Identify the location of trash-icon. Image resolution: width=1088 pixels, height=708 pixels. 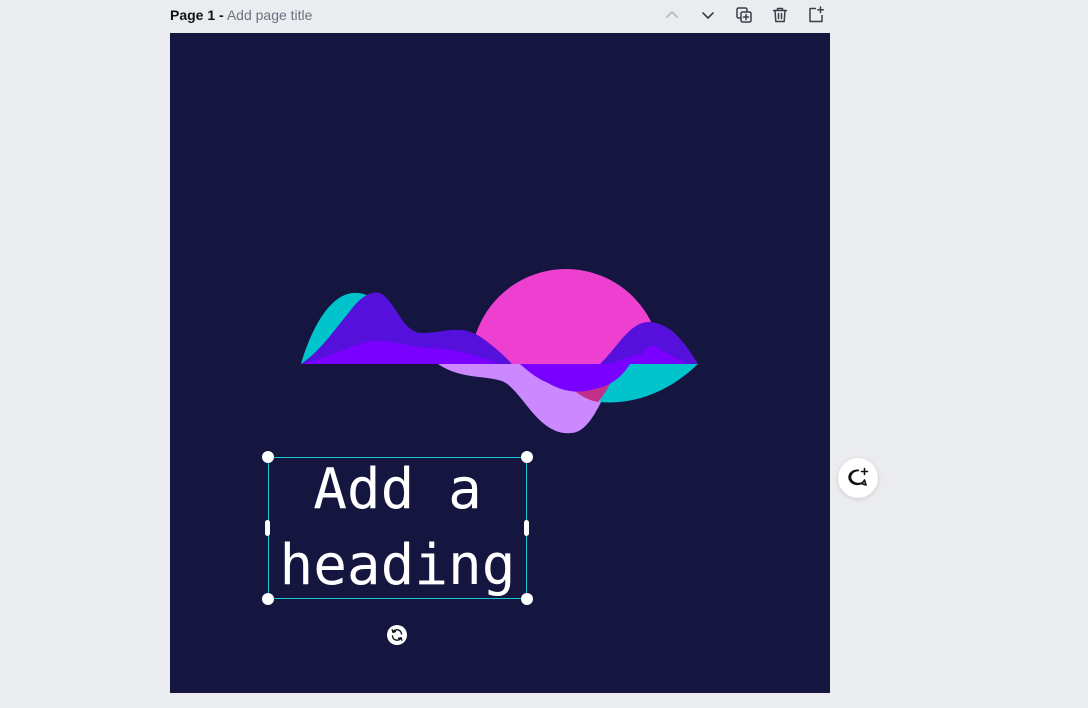
(780, 15).